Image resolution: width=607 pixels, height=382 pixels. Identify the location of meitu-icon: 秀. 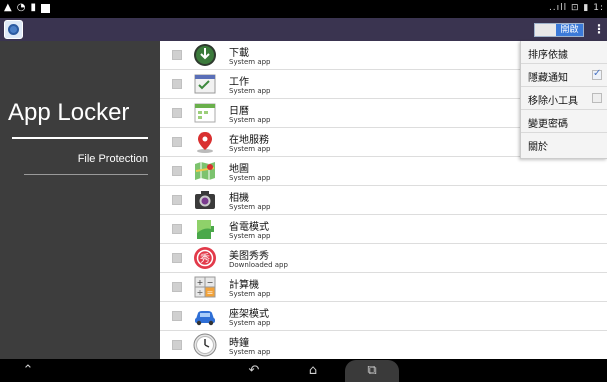
(205, 258).